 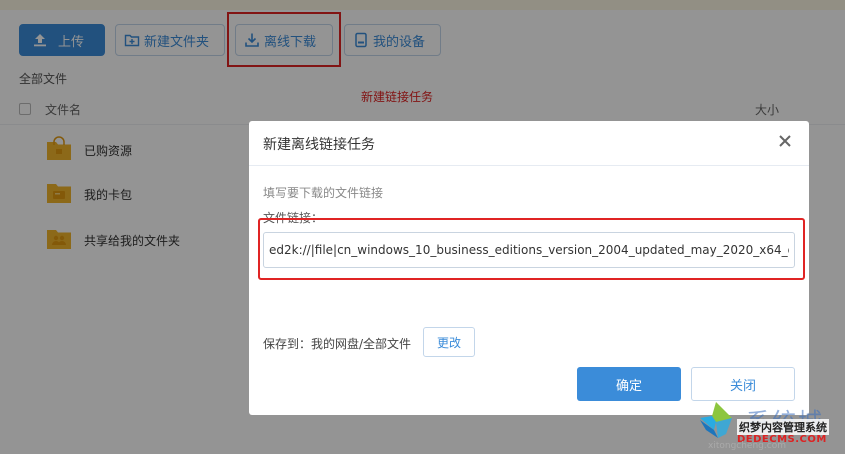 I want to click on dialog-header: 新建离线链接任务, so click(x=529, y=143).